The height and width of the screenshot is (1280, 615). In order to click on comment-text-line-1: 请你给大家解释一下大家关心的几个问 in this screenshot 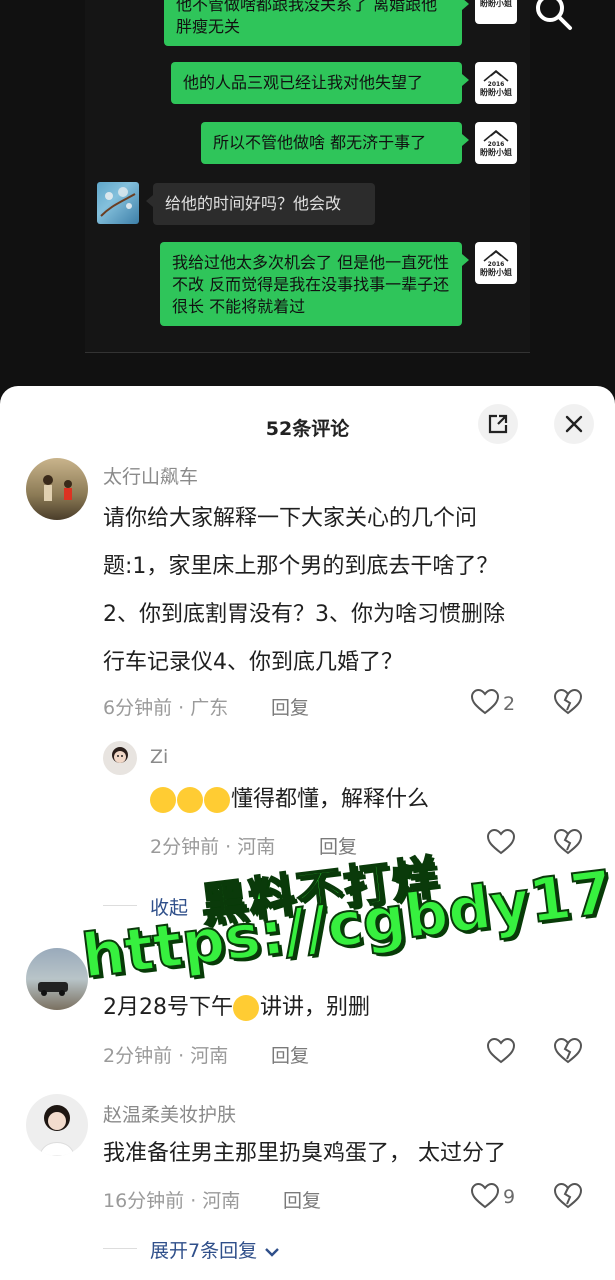, I will do `click(290, 518)`.